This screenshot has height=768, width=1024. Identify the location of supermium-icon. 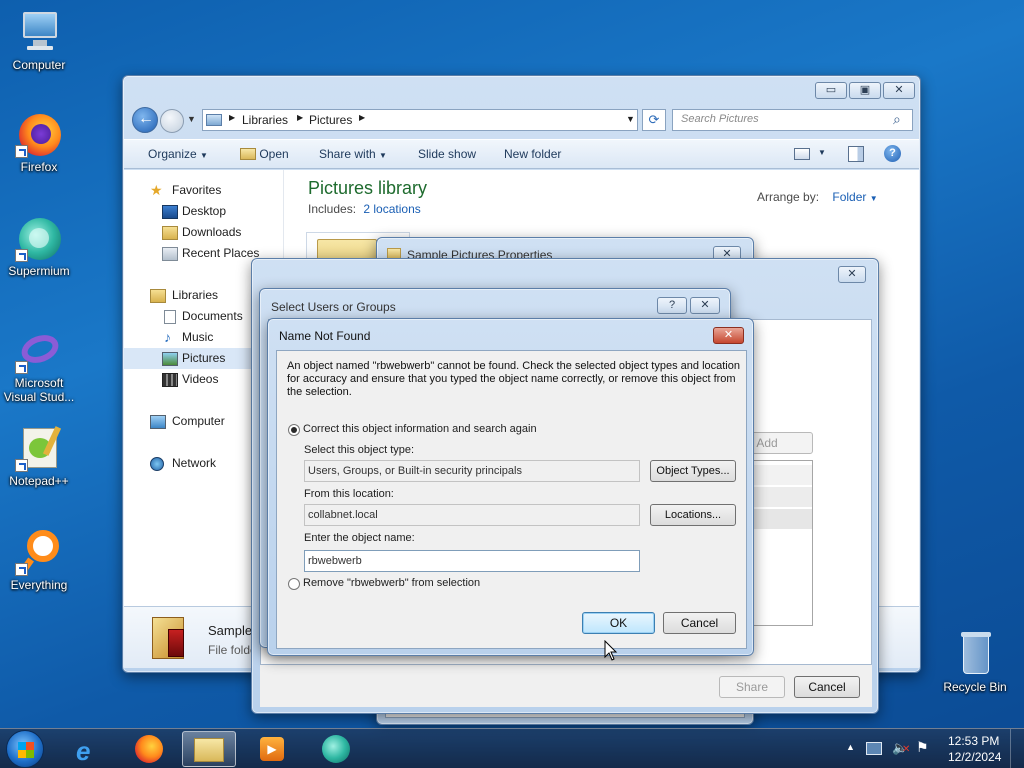
(336, 749).